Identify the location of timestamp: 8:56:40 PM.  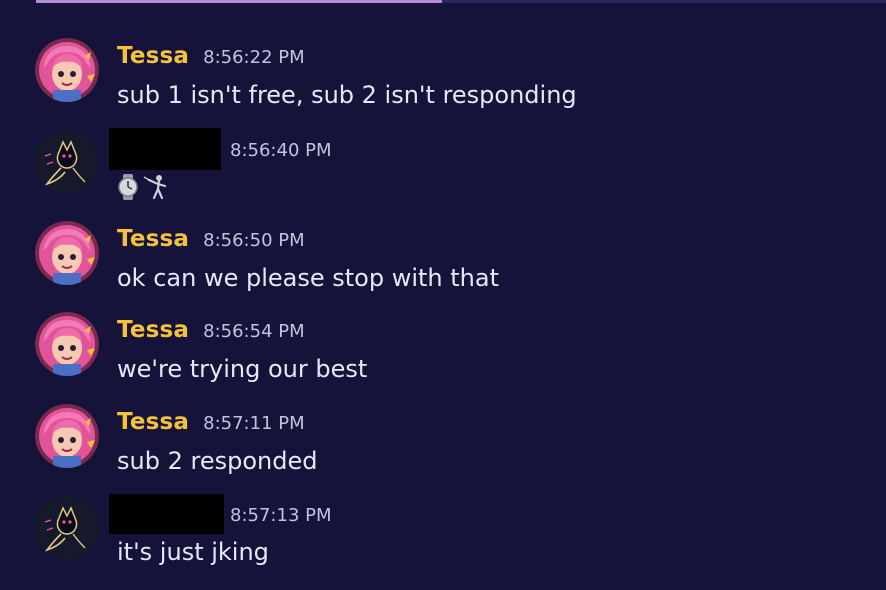
(281, 150).